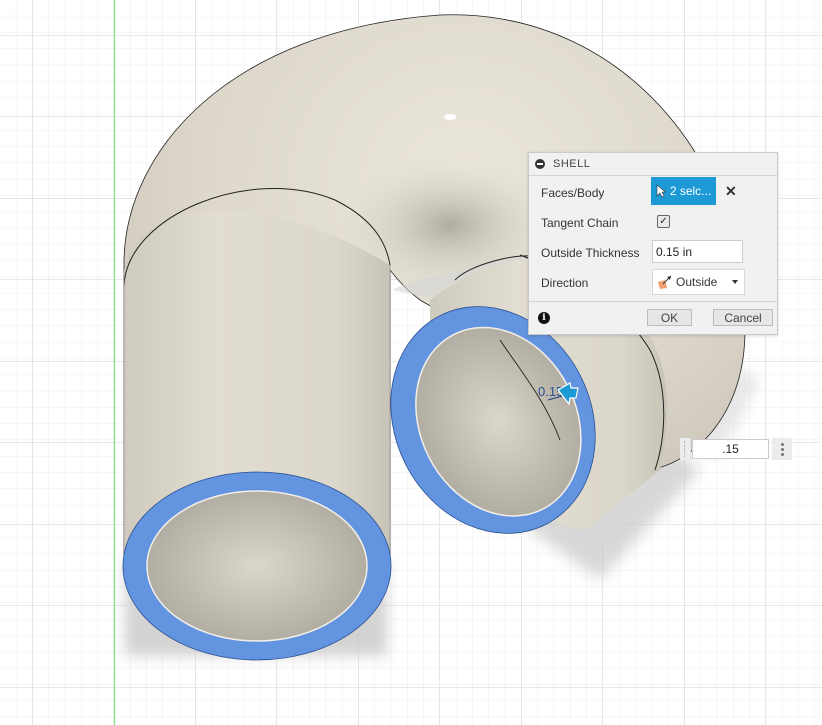  Describe the element at coordinates (665, 282) in the screenshot. I see `outside-direction-icon` at that location.